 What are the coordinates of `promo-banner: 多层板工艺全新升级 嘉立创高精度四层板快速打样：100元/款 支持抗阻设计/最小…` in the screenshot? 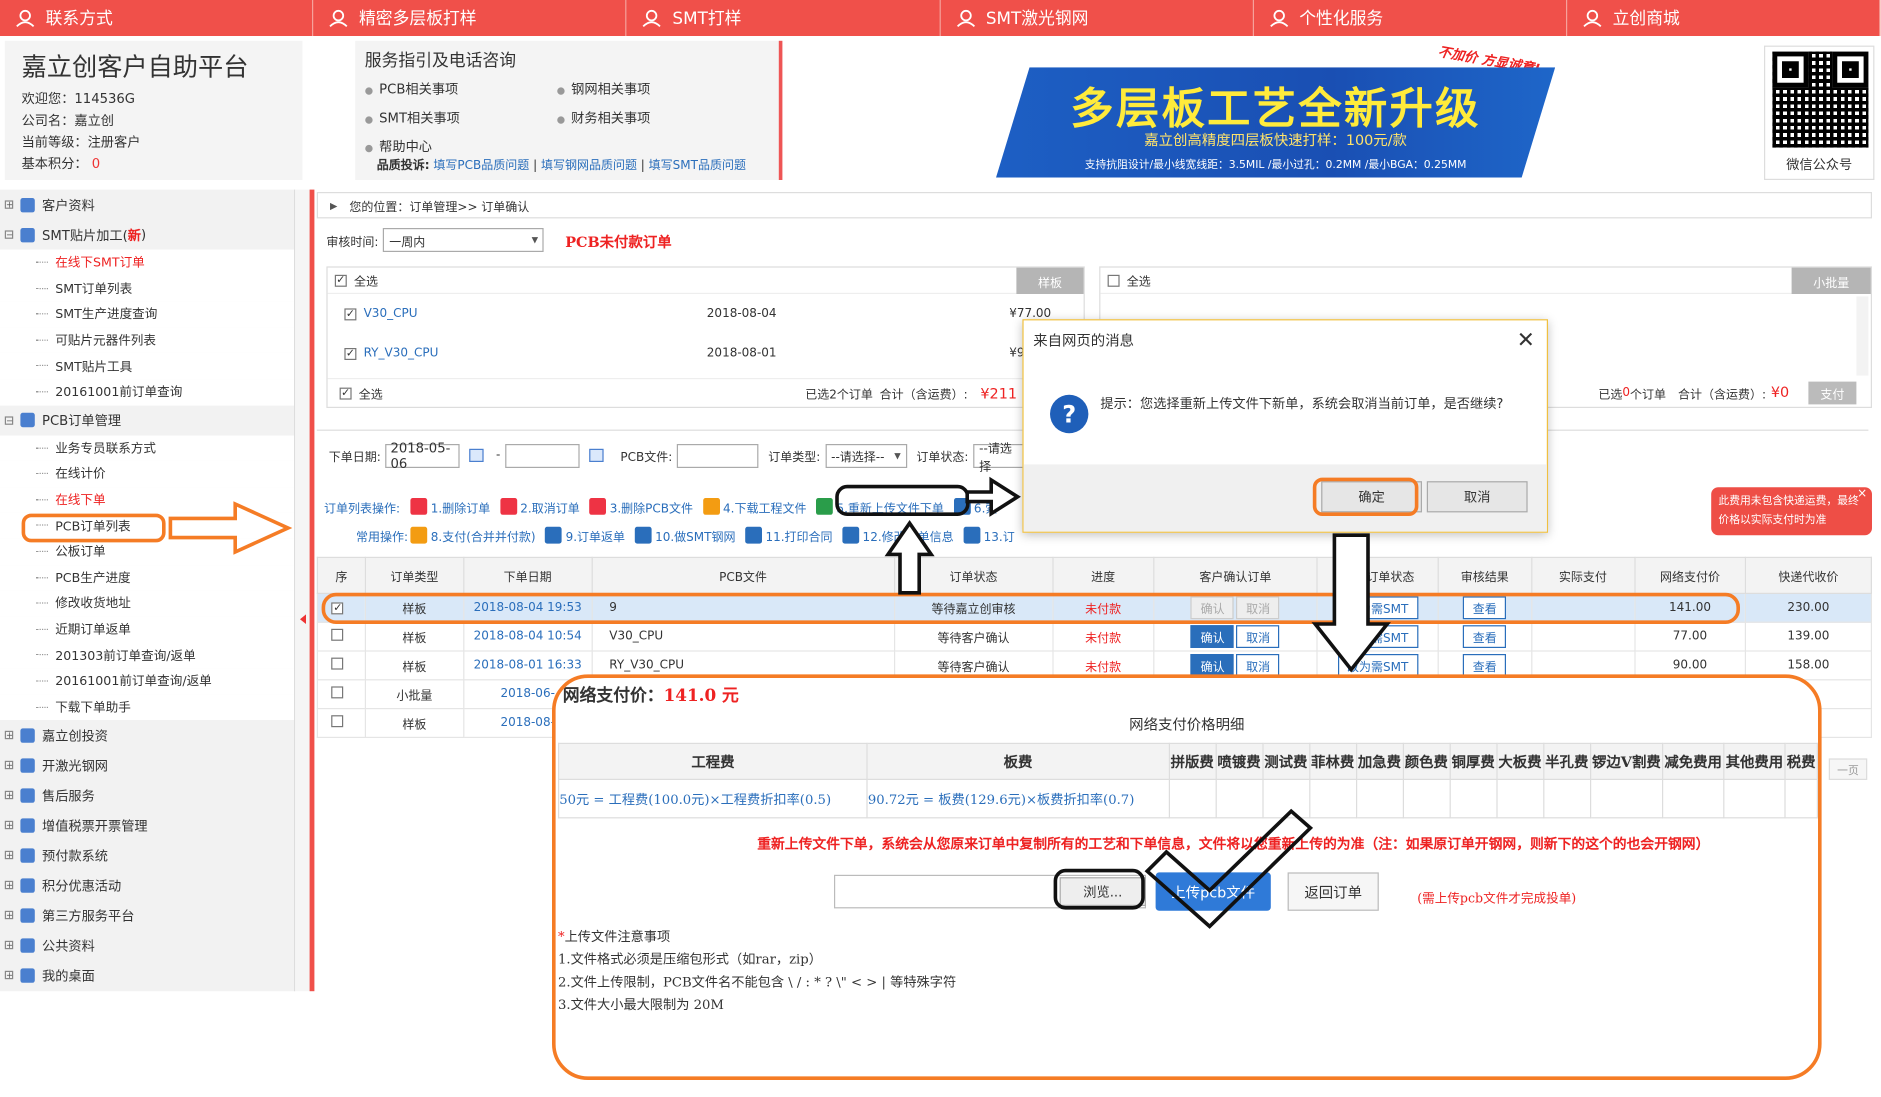 It's located at (1276, 122).